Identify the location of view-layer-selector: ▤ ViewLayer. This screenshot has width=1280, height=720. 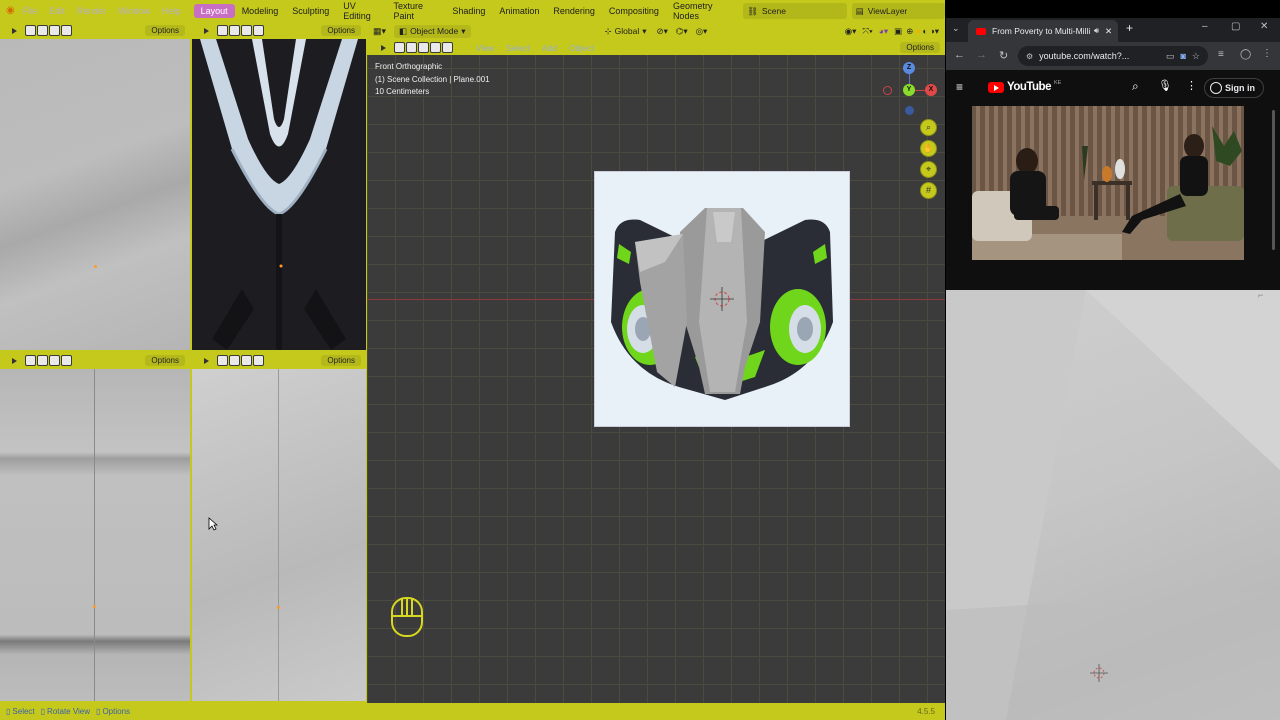
(898, 11).